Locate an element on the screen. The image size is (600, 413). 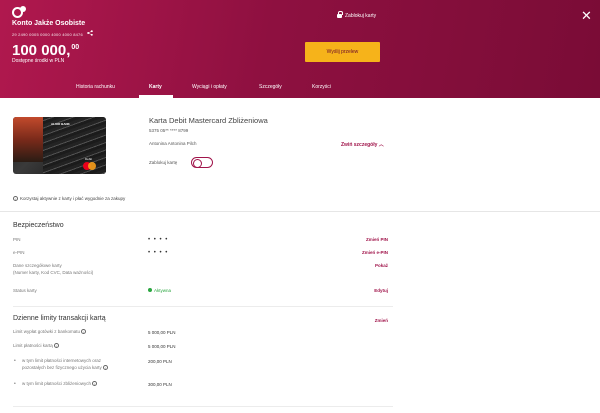
card-holder: Antonina Antonina Pilch is located at coordinates (173, 143).